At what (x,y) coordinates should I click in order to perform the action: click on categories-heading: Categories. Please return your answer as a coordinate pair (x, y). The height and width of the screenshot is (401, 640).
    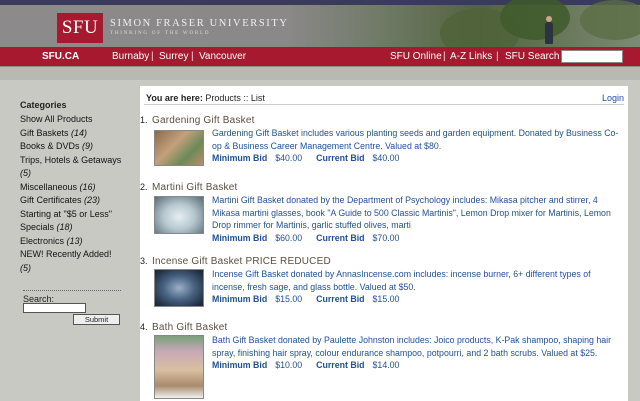
    Looking at the image, I should click on (43, 105).